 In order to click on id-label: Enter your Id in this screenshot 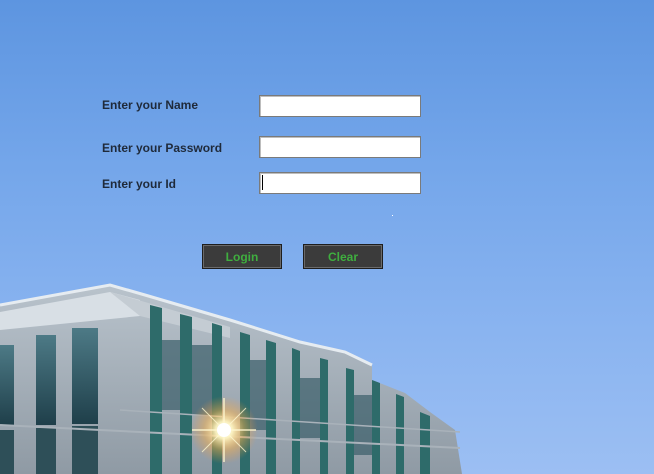, I will do `click(139, 184)`.